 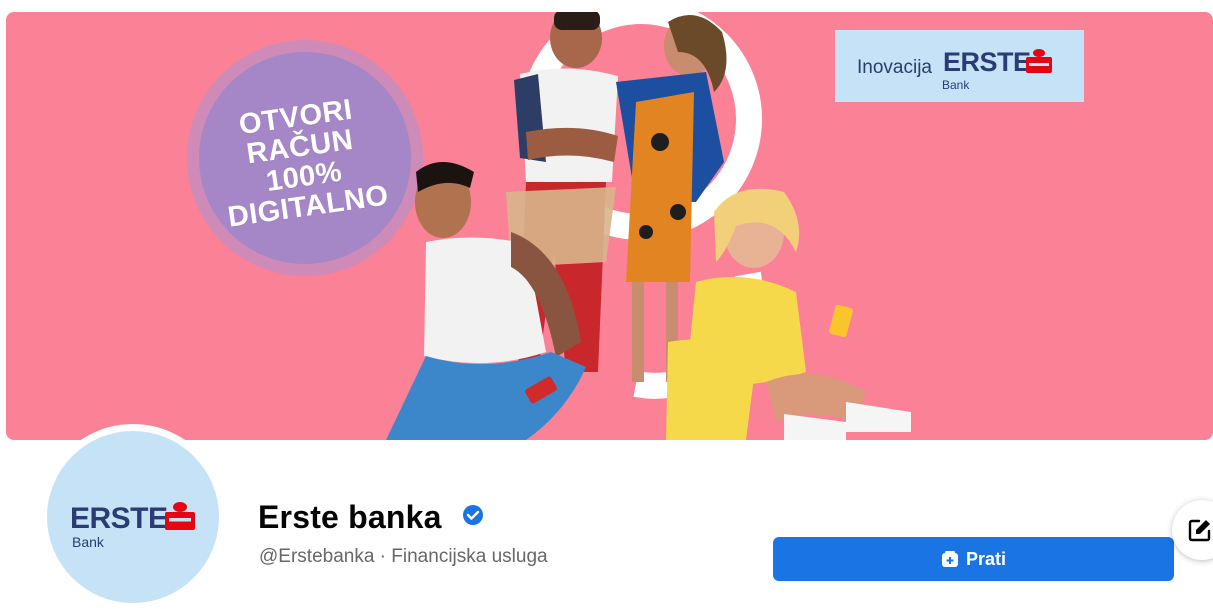 I want to click on innovation-label: Inovacija, so click(x=894, y=67).